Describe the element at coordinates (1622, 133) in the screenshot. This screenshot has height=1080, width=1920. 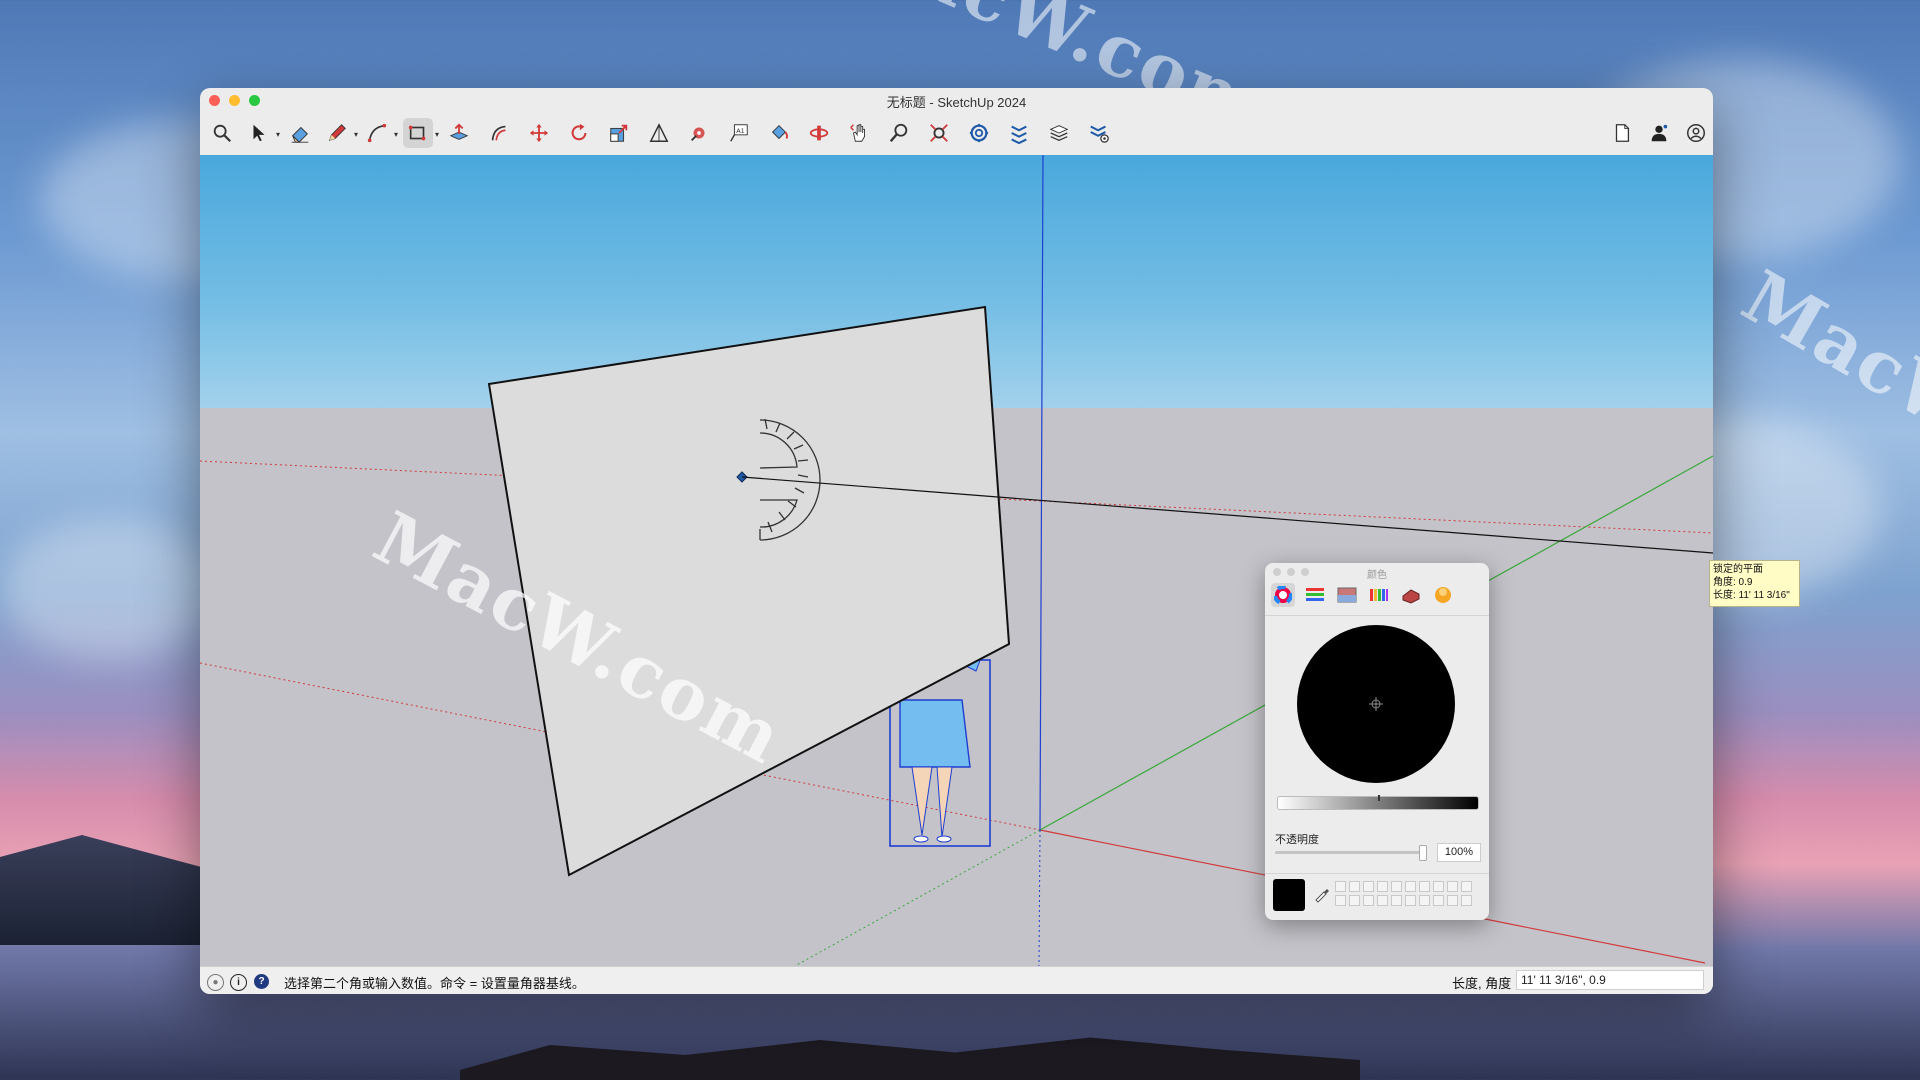
I see `new-document-icon` at that location.